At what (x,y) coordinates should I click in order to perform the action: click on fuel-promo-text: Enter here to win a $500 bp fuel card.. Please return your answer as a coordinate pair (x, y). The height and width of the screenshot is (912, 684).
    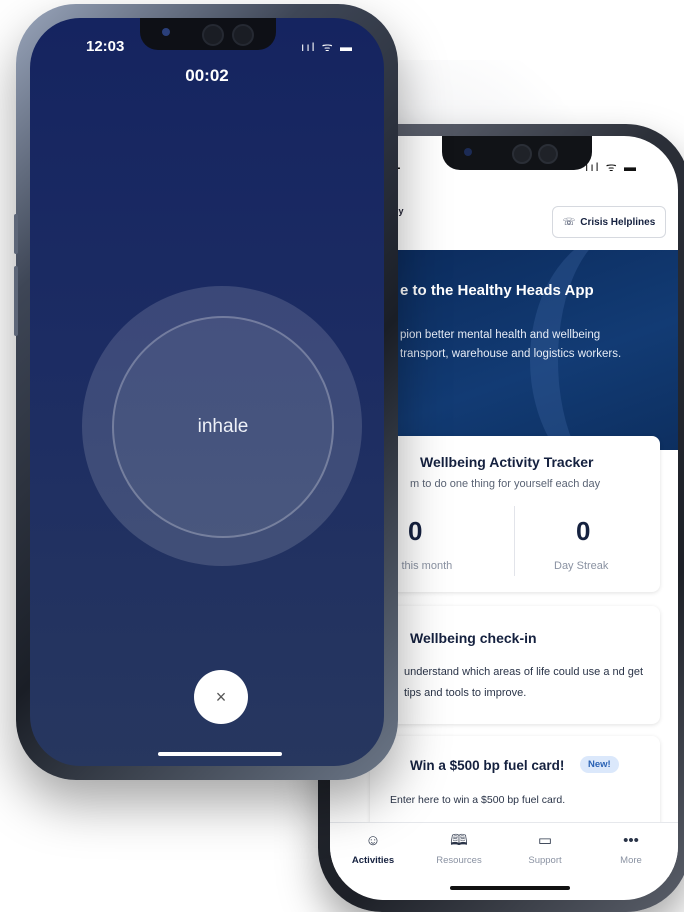
    Looking at the image, I should click on (478, 800).